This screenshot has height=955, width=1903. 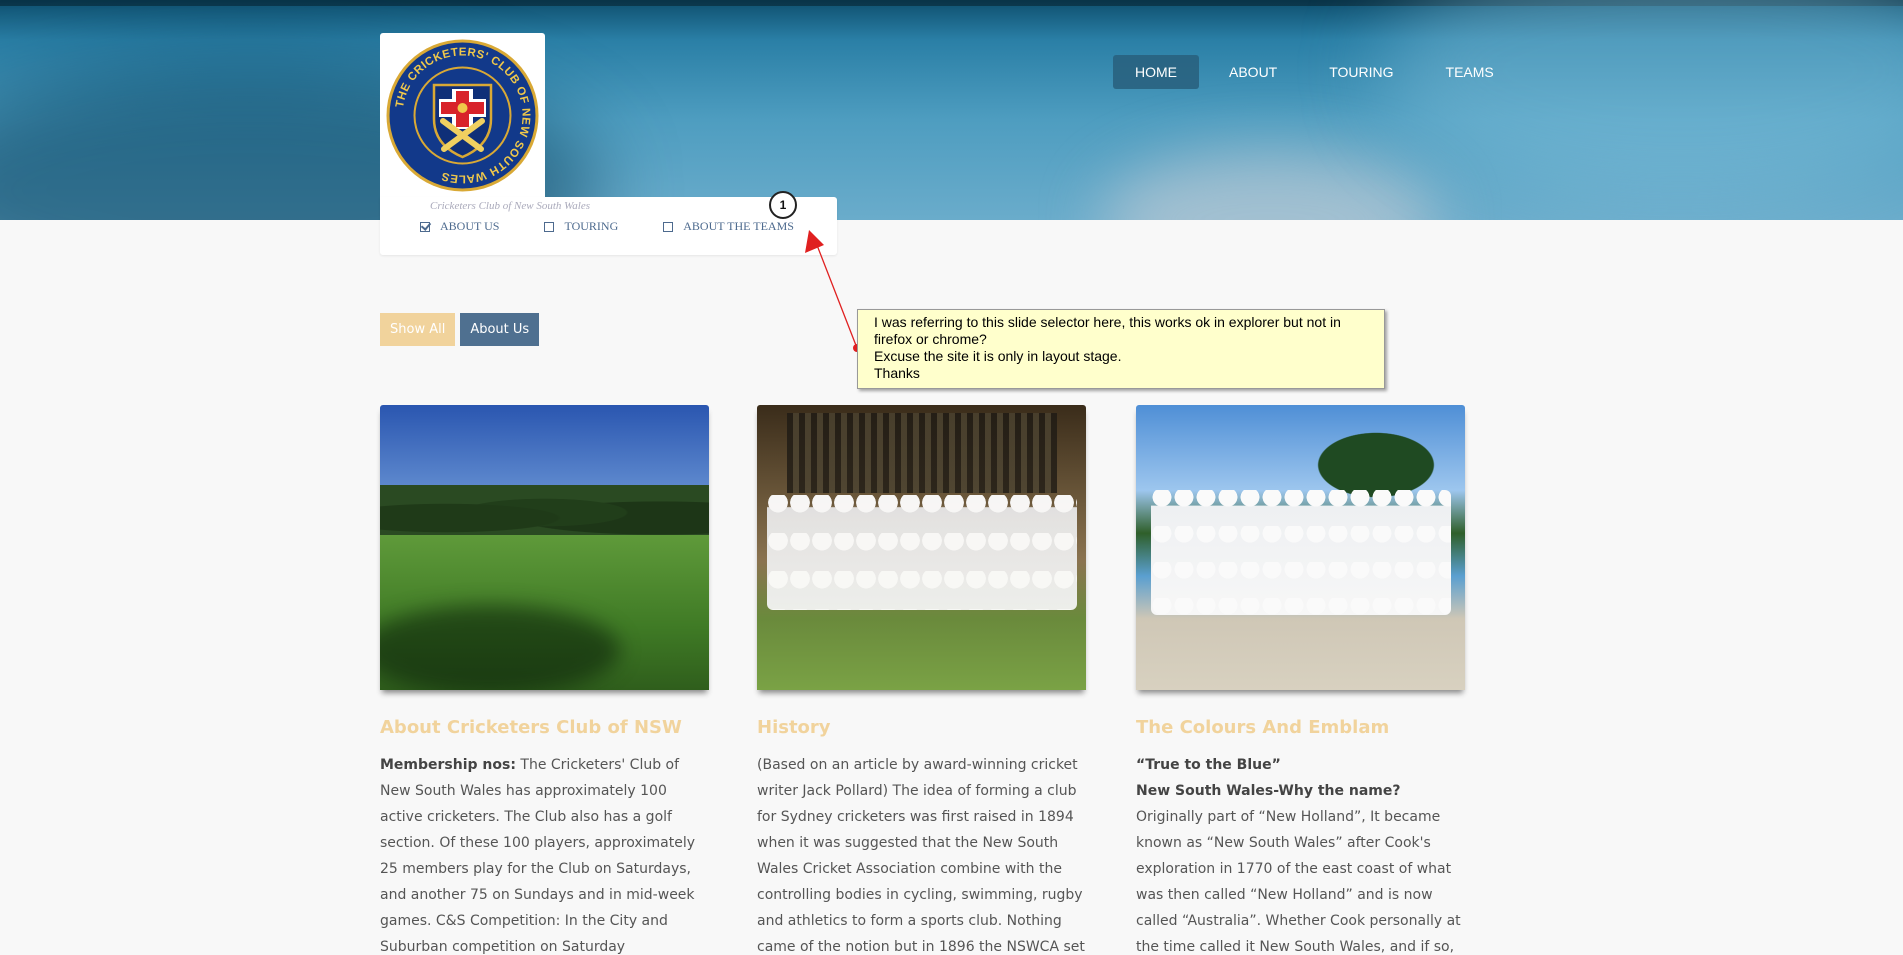 I want to click on nav-teams: TEAMS, so click(x=1470, y=72).